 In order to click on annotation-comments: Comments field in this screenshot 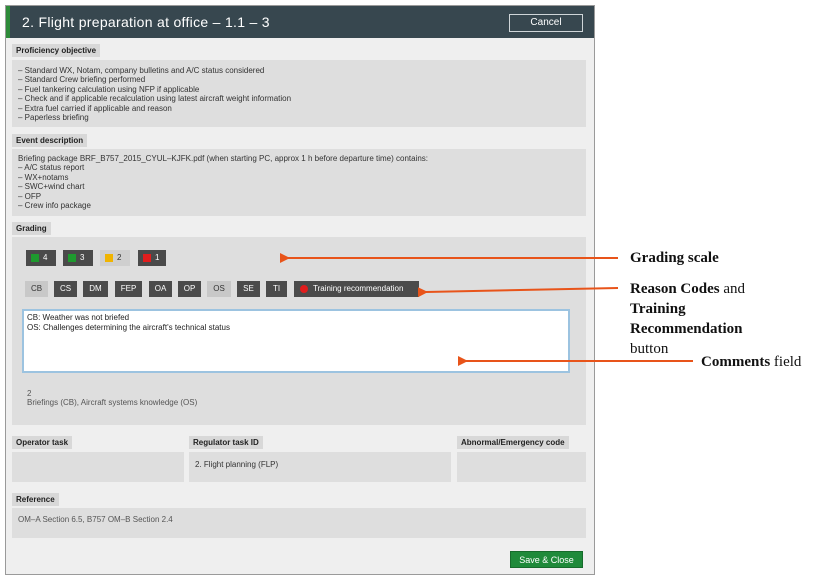, I will do `click(751, 362)`.